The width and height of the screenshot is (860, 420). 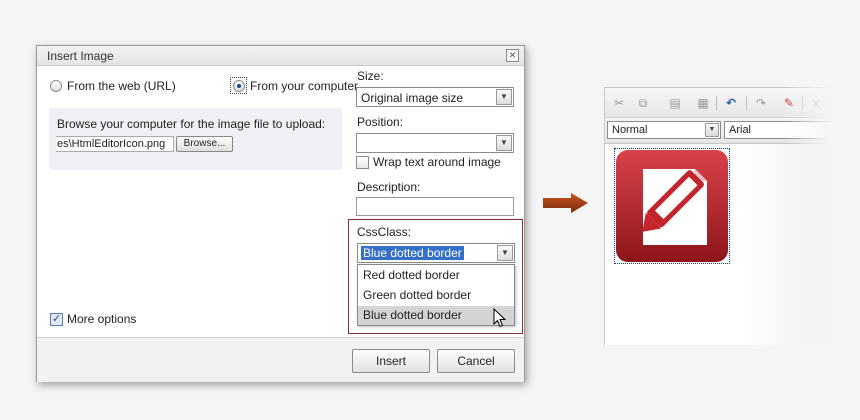 What do you see at coordinates (784, 130) in the screenshot?
I see `font-select: Arial` at bounding box center [784, 130].